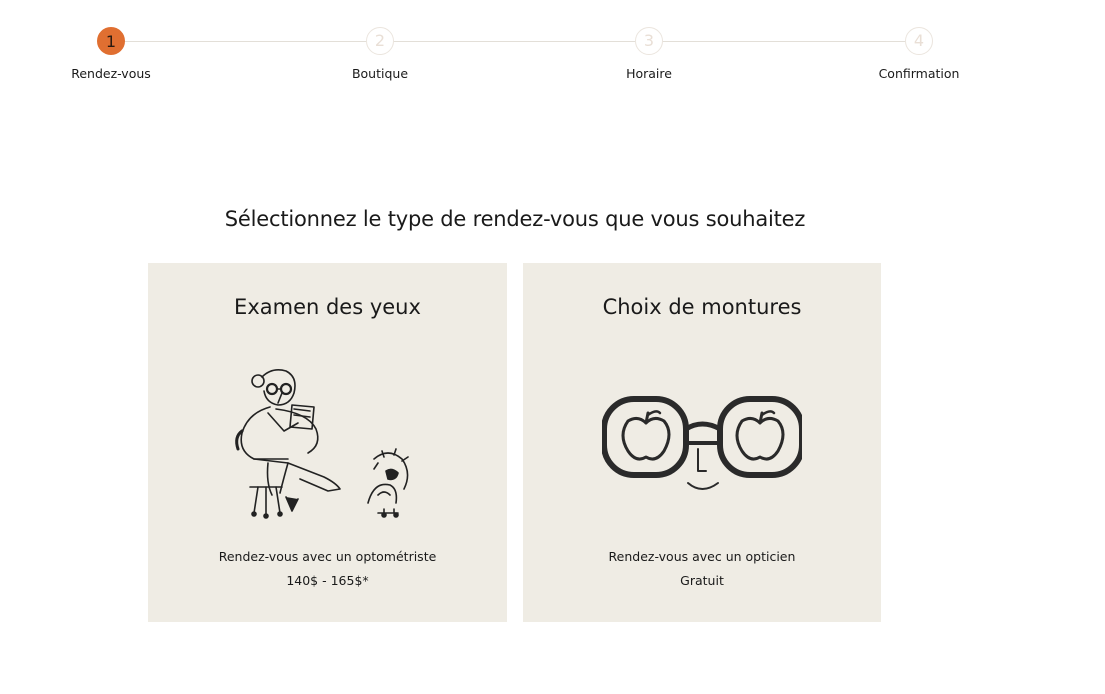  Describe the element at coordinates (327, 556) in the screenshot. I see `card-description: Rendez-vous avec un optométriste` at that location.